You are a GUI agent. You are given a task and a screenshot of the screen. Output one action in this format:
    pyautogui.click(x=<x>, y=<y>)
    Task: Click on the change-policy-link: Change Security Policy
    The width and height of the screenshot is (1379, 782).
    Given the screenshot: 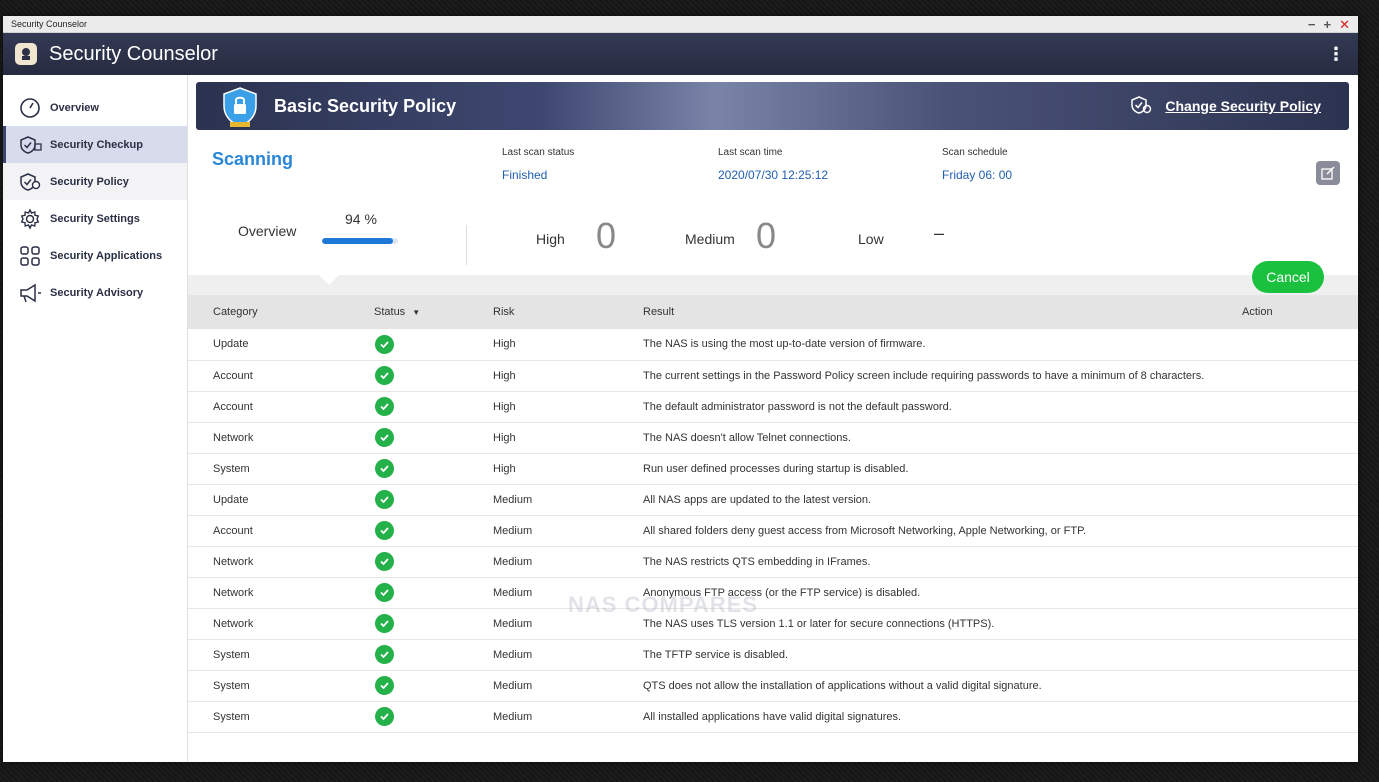 What is the action you would take?
    pyautogui.click(x=1225, y=106)
    